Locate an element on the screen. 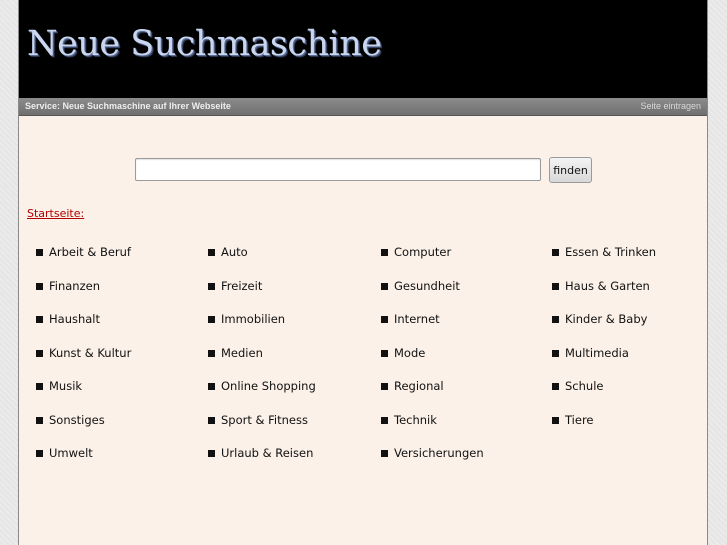  category-link: Sonstiges is located at coordinates (70, 420).